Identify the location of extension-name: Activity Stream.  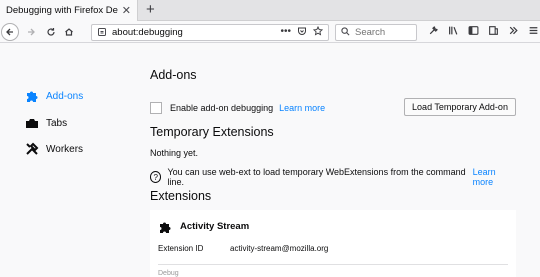
(215, 226).